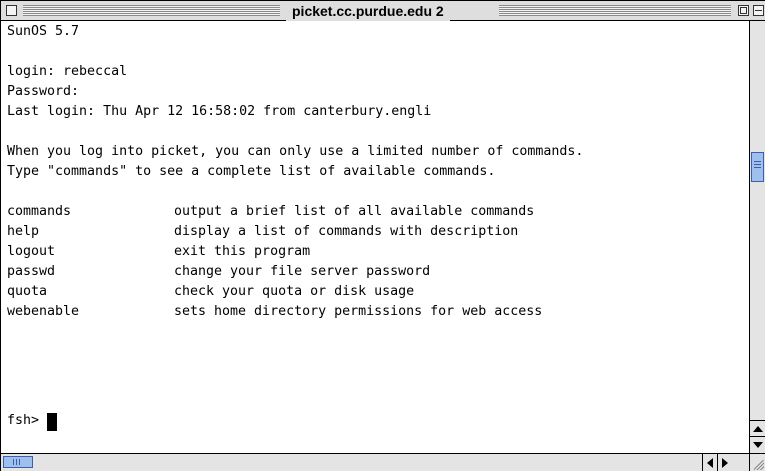 This screenshot has width=765, height=471. What do you see at coordinates (294, 291) in the screenshot?
I see `command-description: check your quota or disk usage` at bounding box center [294, 291].